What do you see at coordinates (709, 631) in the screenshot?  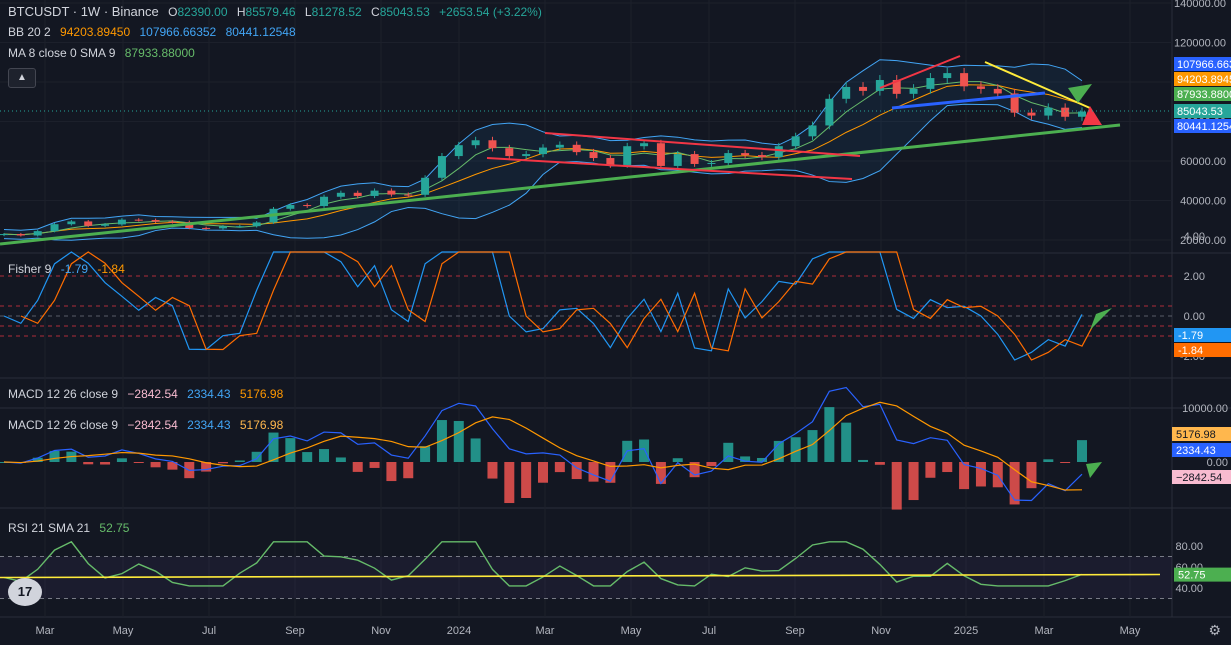 I see `x-tick-label: Jul` at bounding box center [709, 631].